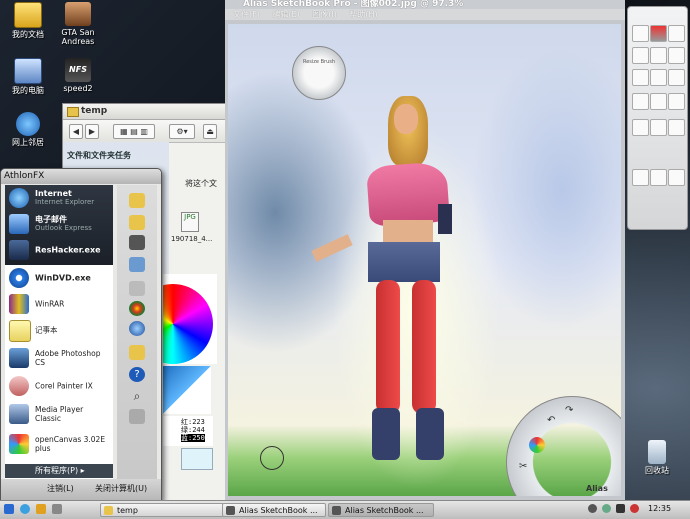 The image size is (690, 519). Describe the element at coordinates (246, 14) in the screenshot. I see `menu-file: 文件(F)` at that location.